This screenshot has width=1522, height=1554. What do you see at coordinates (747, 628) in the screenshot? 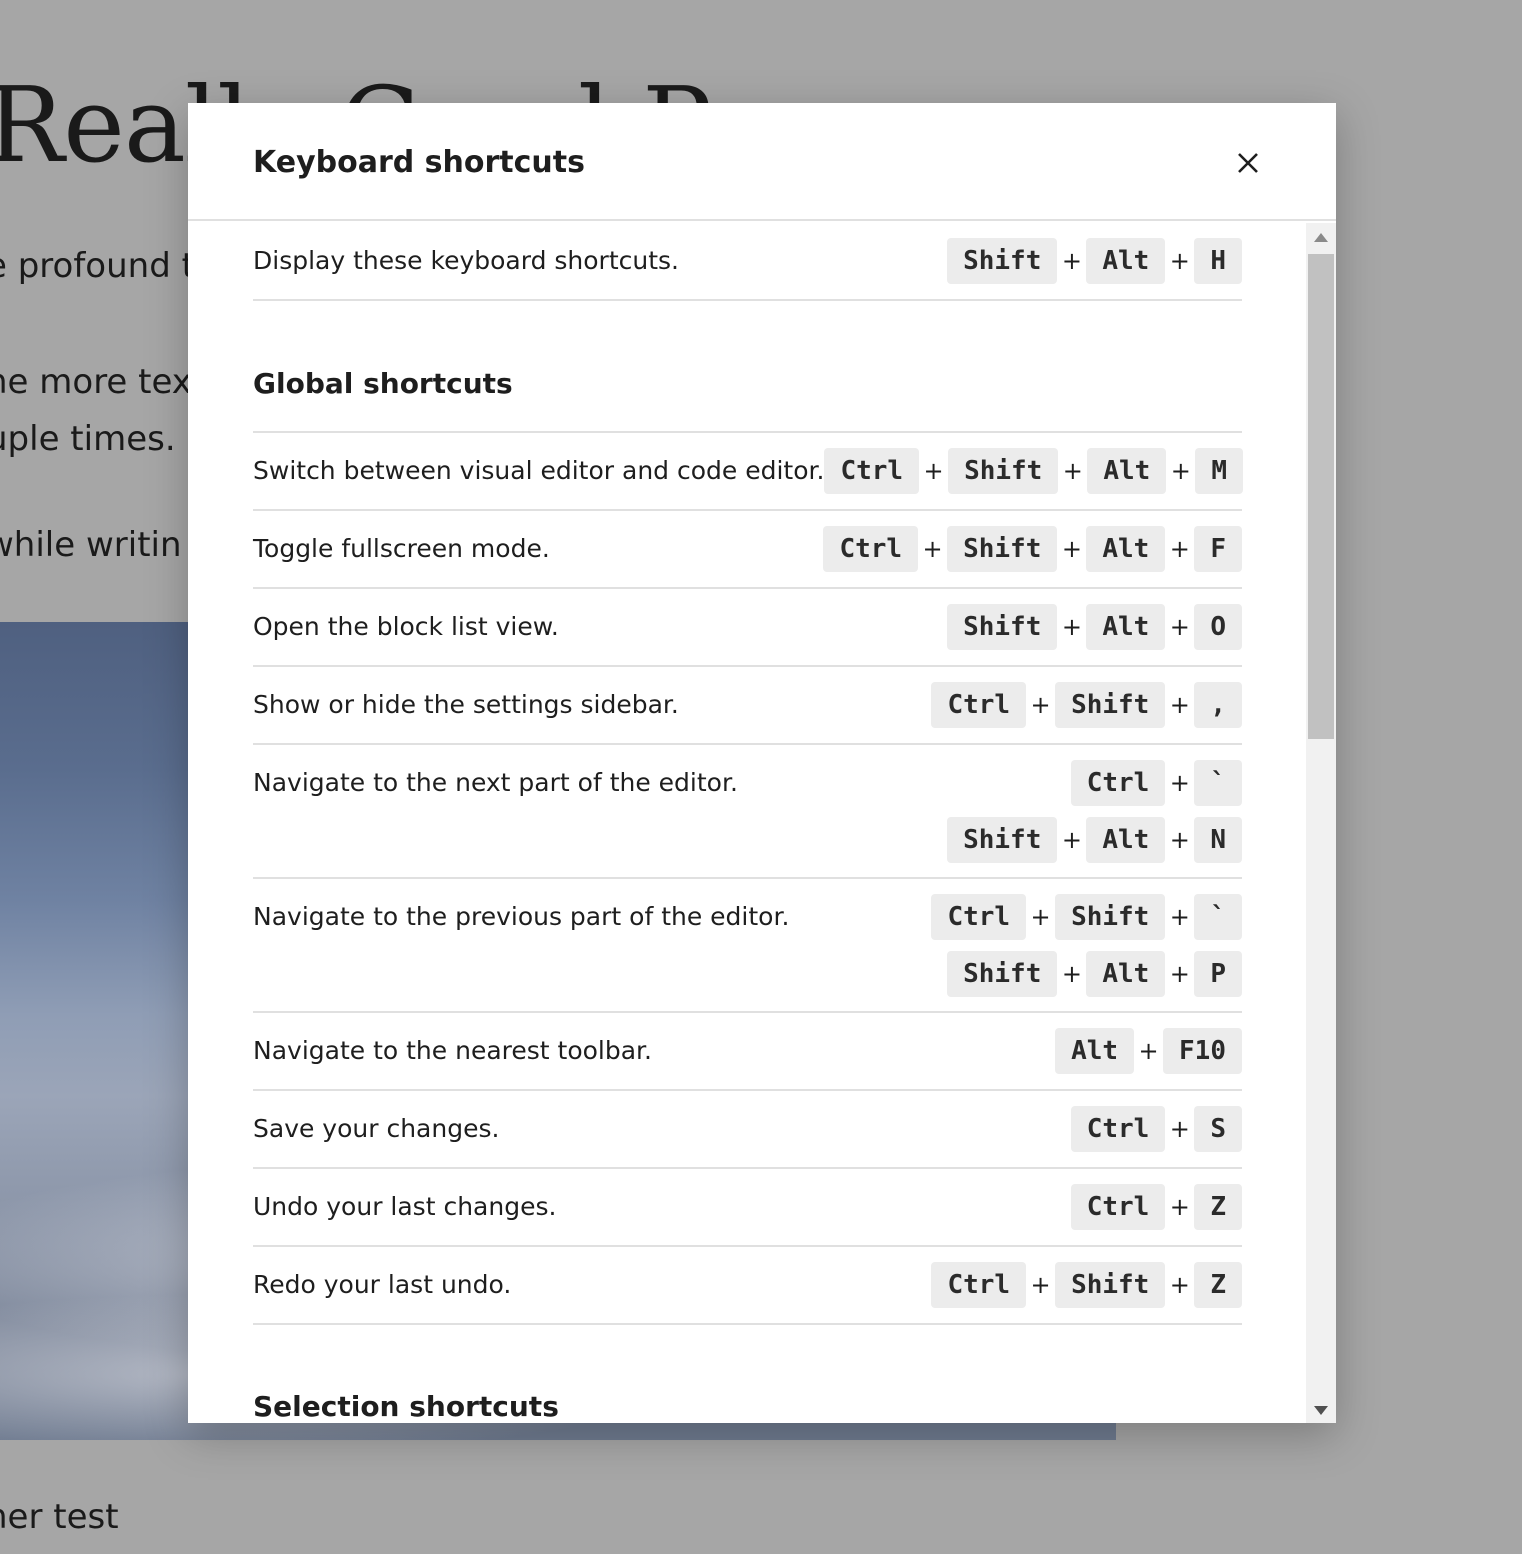
I see `shortcut-row: Open the block list view. Shift + Alt + O` at bounding box center [747, 628].